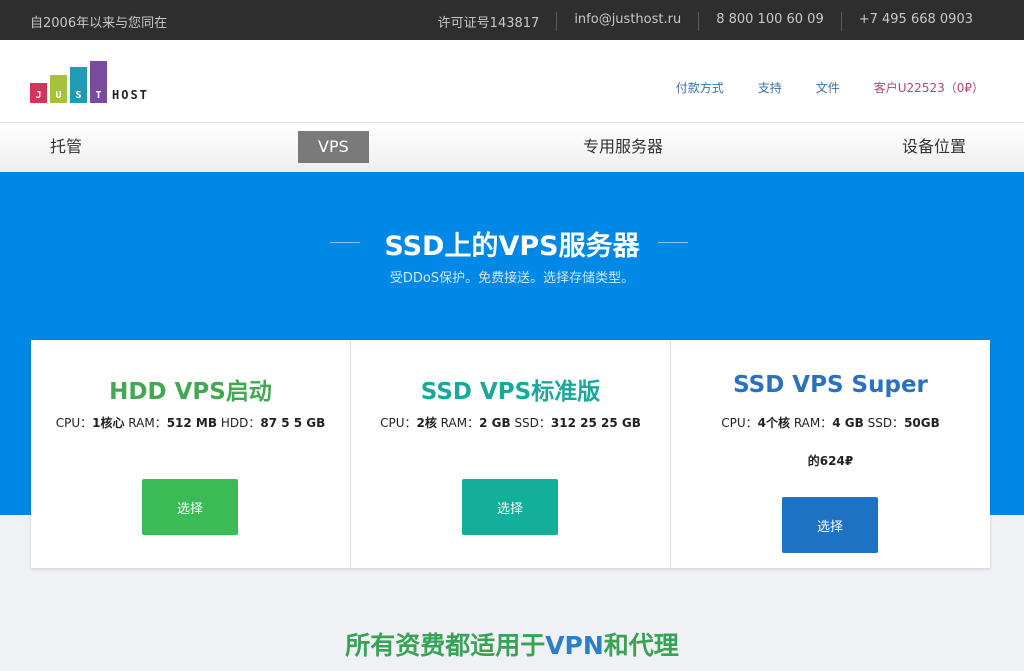 The image size is (1024, 671). Describe the element at coordinates (641, 645) in the screenshot. I see `vpn-heading-post: 和代理` at that location.